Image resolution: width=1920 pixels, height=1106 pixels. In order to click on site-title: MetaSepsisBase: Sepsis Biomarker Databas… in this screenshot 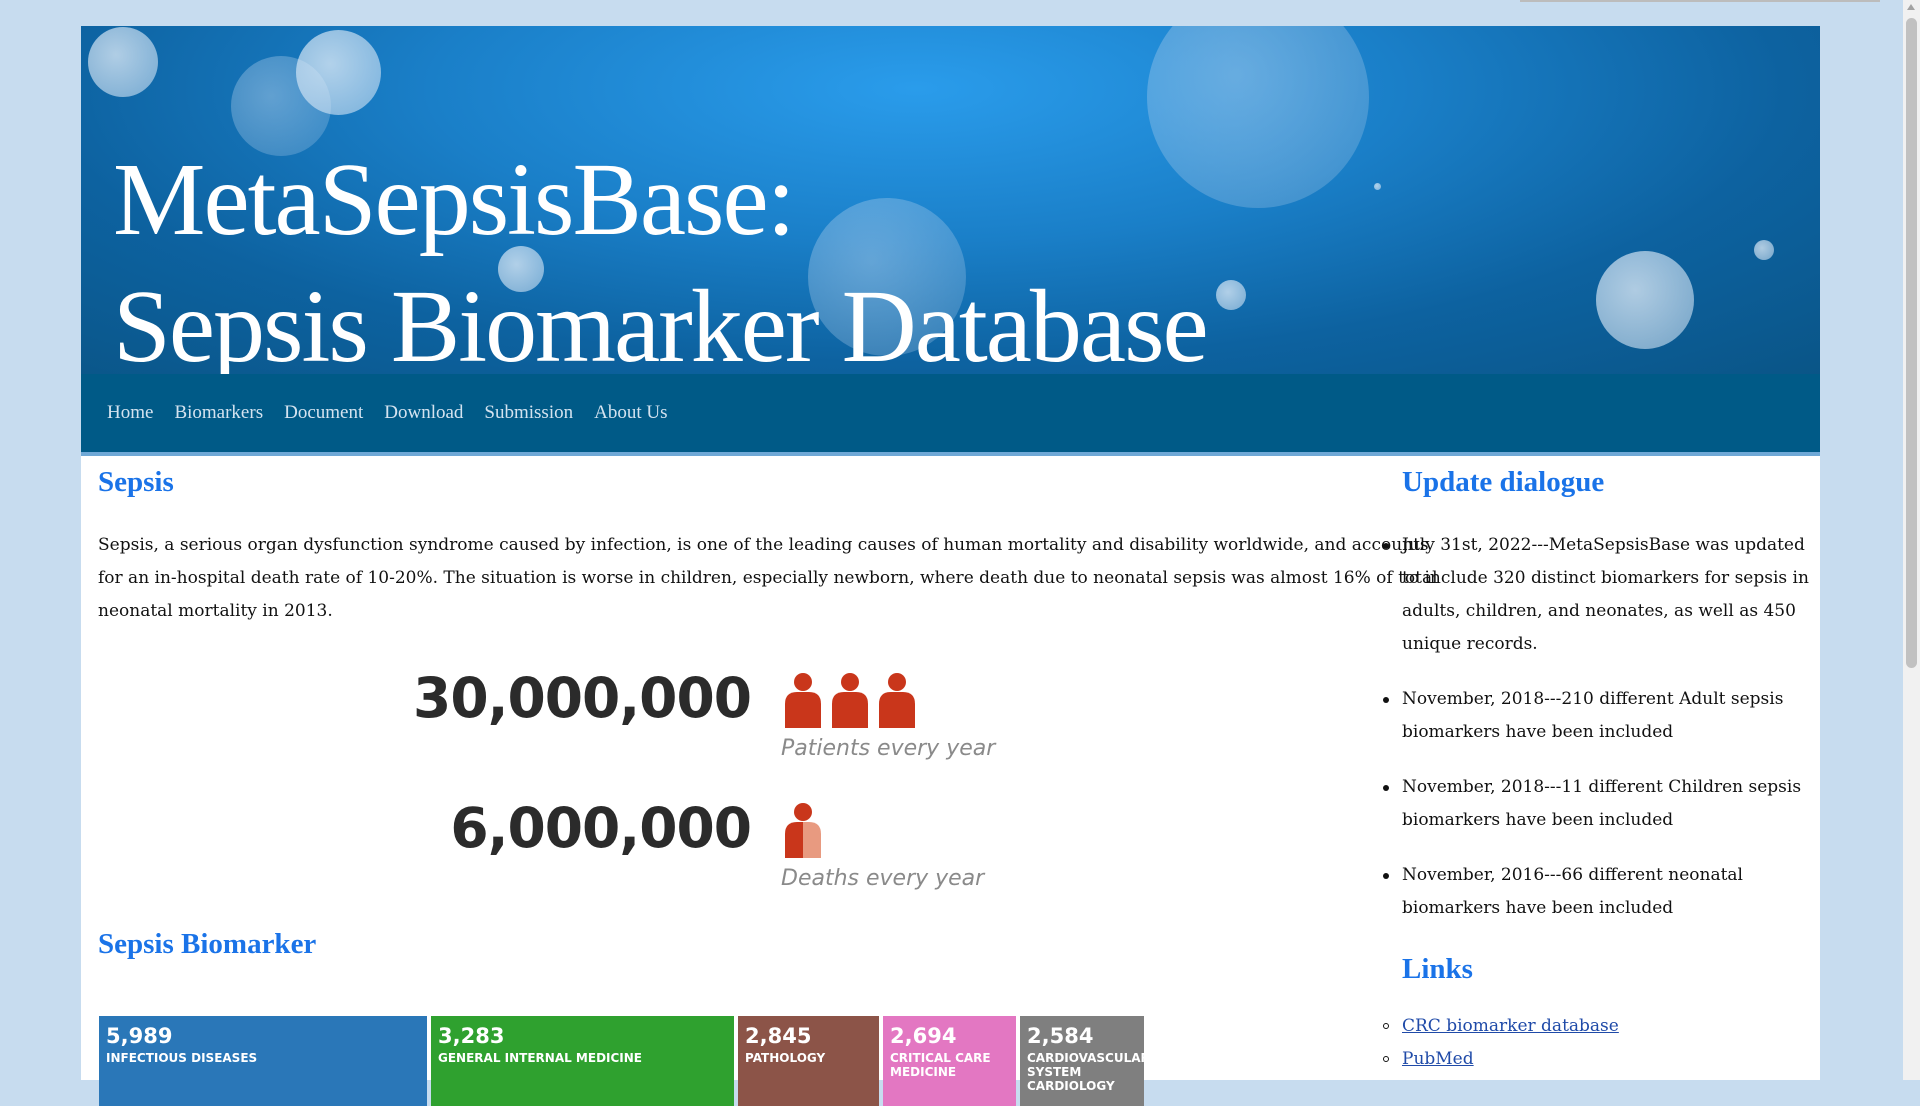, I will do `click(661, 255)`.